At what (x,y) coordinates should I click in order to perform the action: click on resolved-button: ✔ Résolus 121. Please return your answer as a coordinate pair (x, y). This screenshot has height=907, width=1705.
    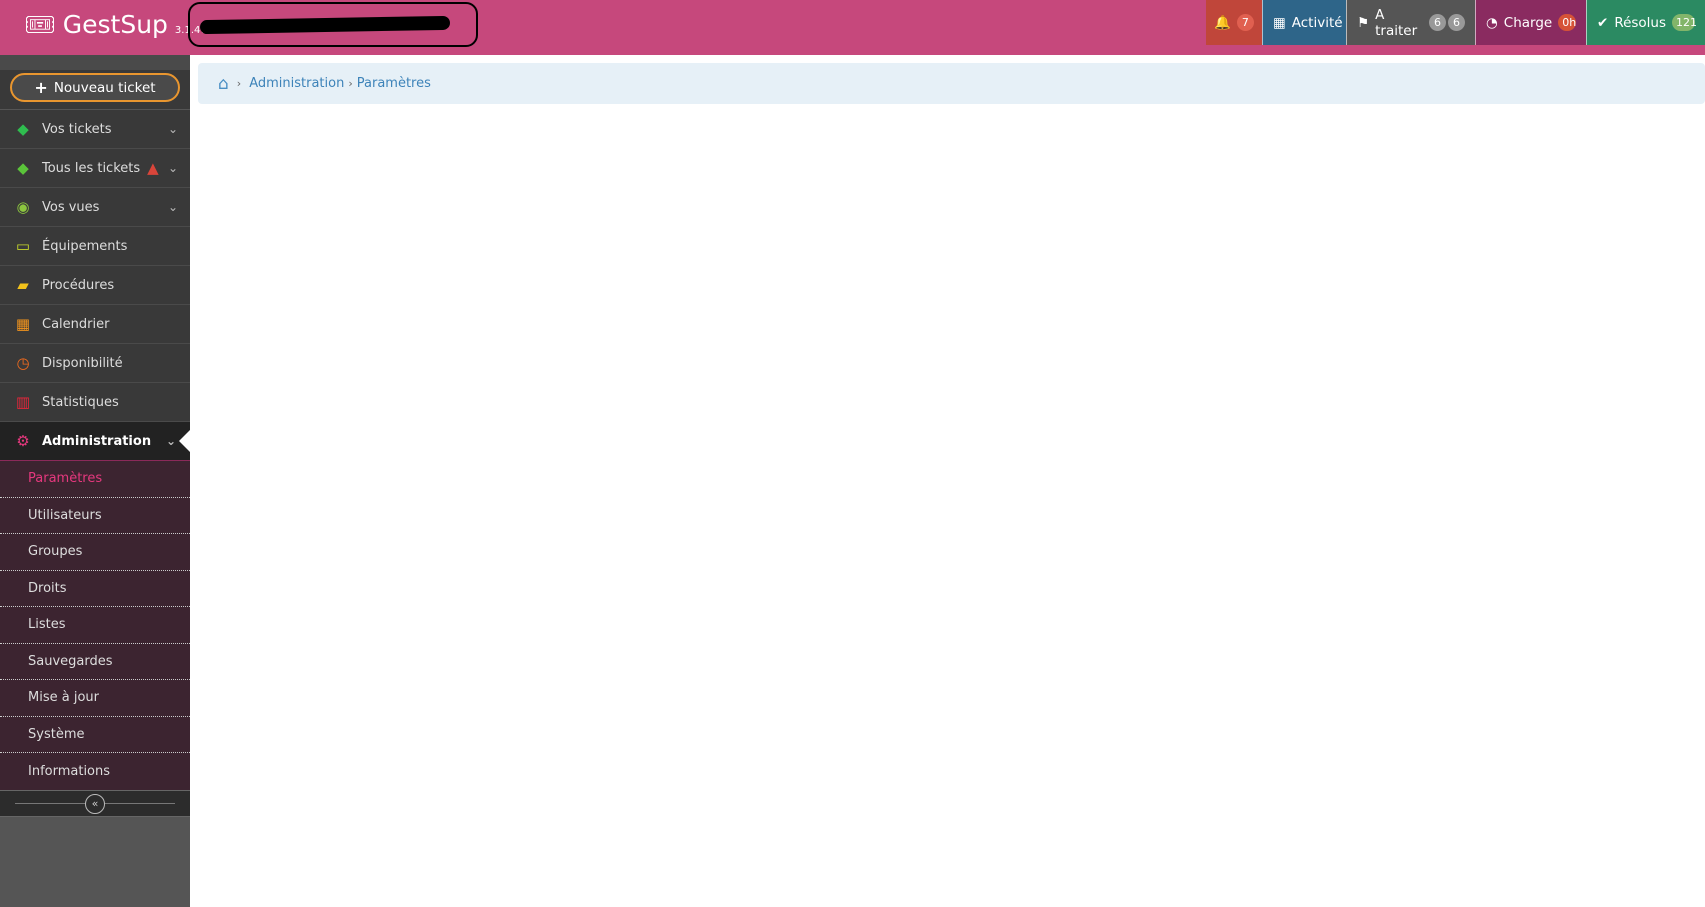
    Looking at the image, I should click on (1645, 22).